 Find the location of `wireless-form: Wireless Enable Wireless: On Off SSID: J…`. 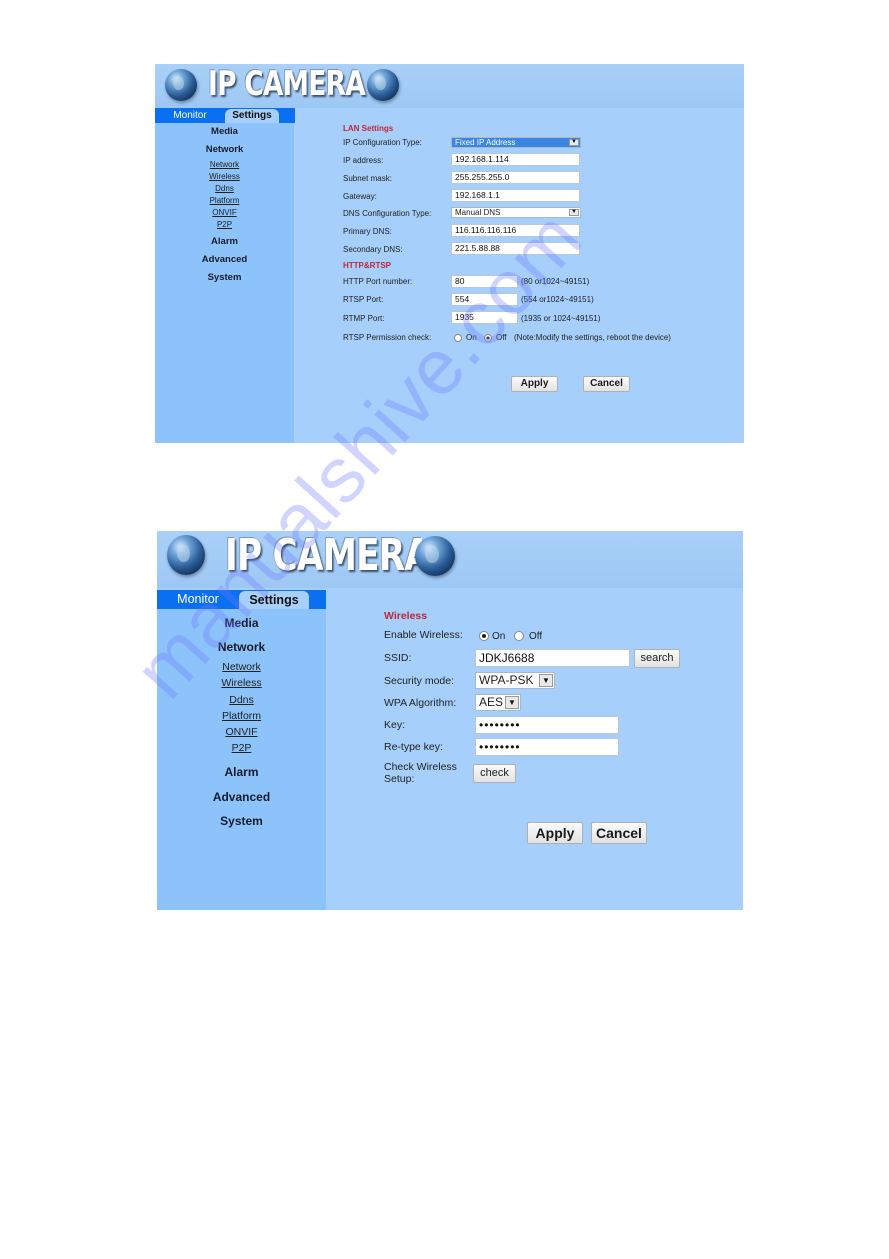

wireless-form: Wireless Enable Wireless: On Off SSID: J… is located at coordinates (559, 759).